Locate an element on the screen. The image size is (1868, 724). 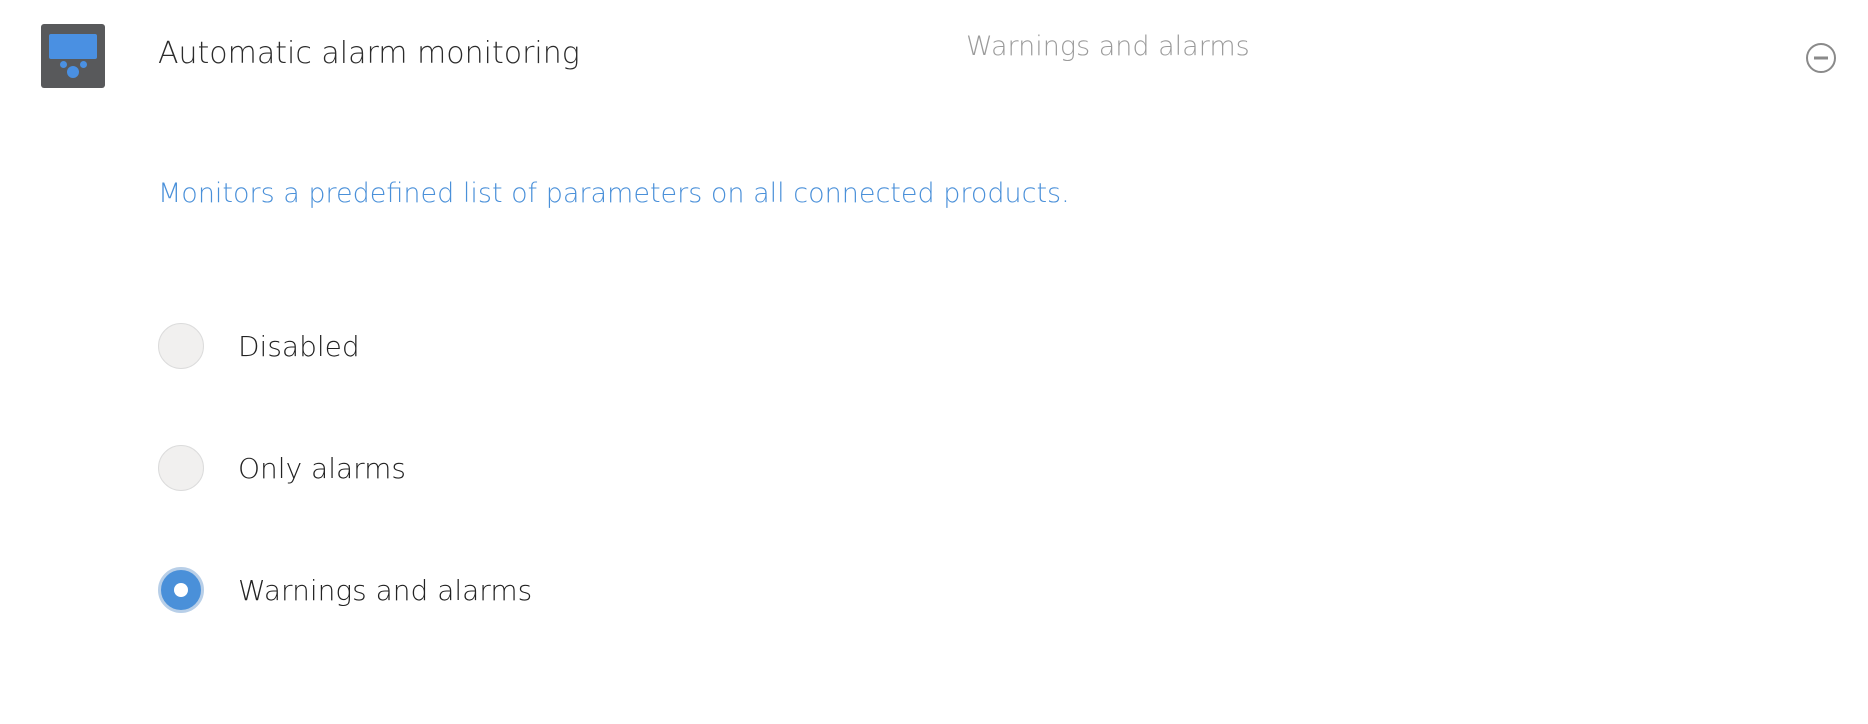
device-display-icon is located at coordinates (73, 56).